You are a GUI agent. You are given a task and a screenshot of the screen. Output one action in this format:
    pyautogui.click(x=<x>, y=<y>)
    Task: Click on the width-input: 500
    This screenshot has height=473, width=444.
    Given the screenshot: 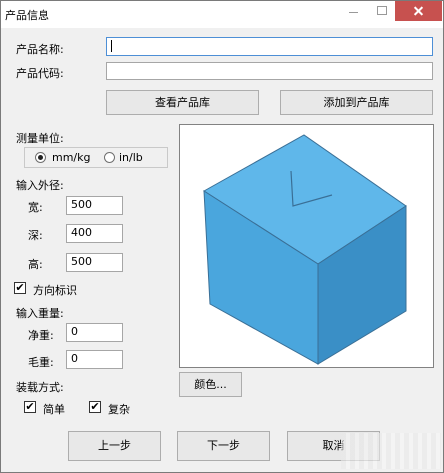 What is the action you would take?
    pyautogui.click(x=94, y=205)
    